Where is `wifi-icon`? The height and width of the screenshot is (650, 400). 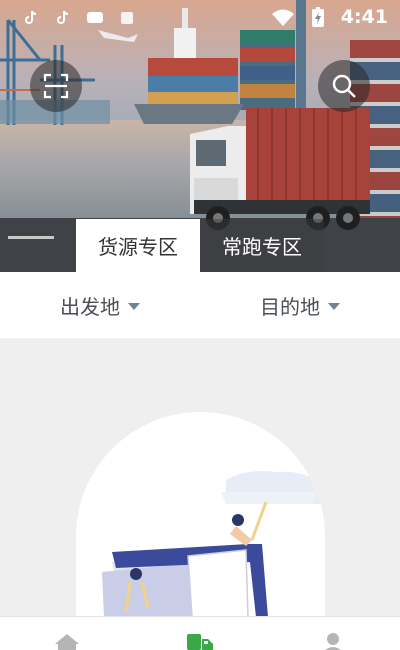 wifi-icon is located at coordinates (283, 17).